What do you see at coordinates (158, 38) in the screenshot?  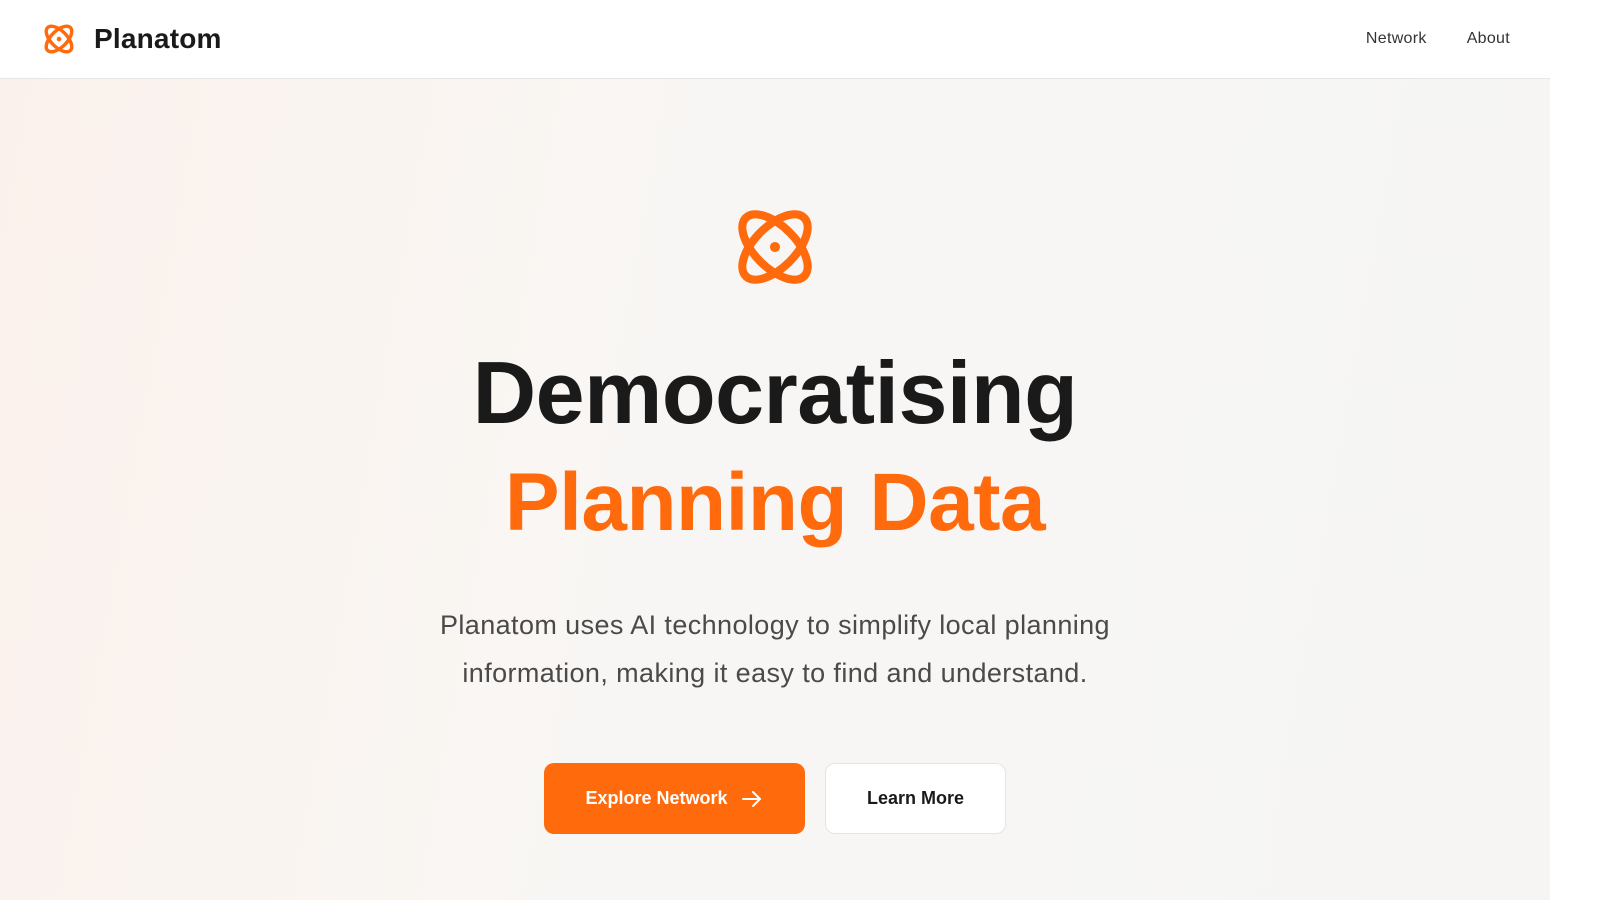 I see `brand-name: Planatom` at bounding box center [158, 38].